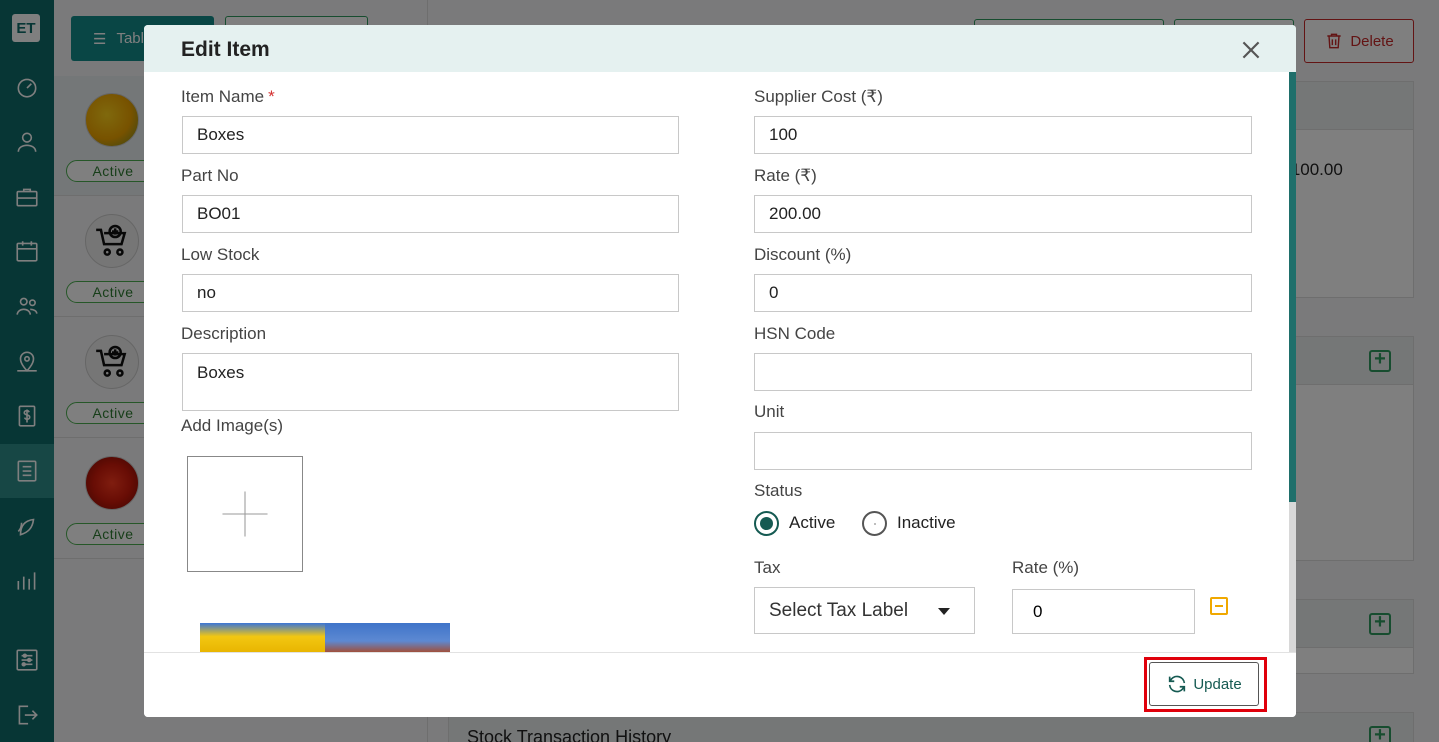 This screenshot has height=742, width=1439. What do you see at coordinates (767, 567) in the screenshot?
I see `tax-label: Tax` at bounding box center [767, 567].